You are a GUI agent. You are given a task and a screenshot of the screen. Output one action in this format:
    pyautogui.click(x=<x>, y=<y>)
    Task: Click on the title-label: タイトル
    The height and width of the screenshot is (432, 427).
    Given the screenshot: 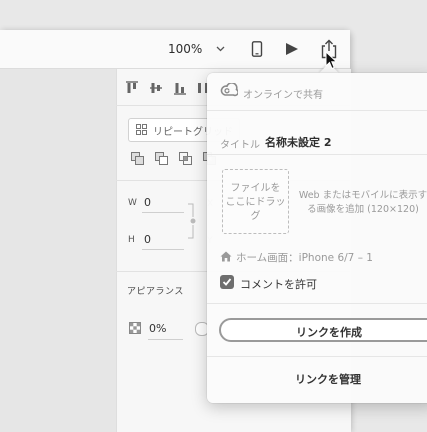 What is the action you would take?
    pyautogui.click(x=240, y=145)
    